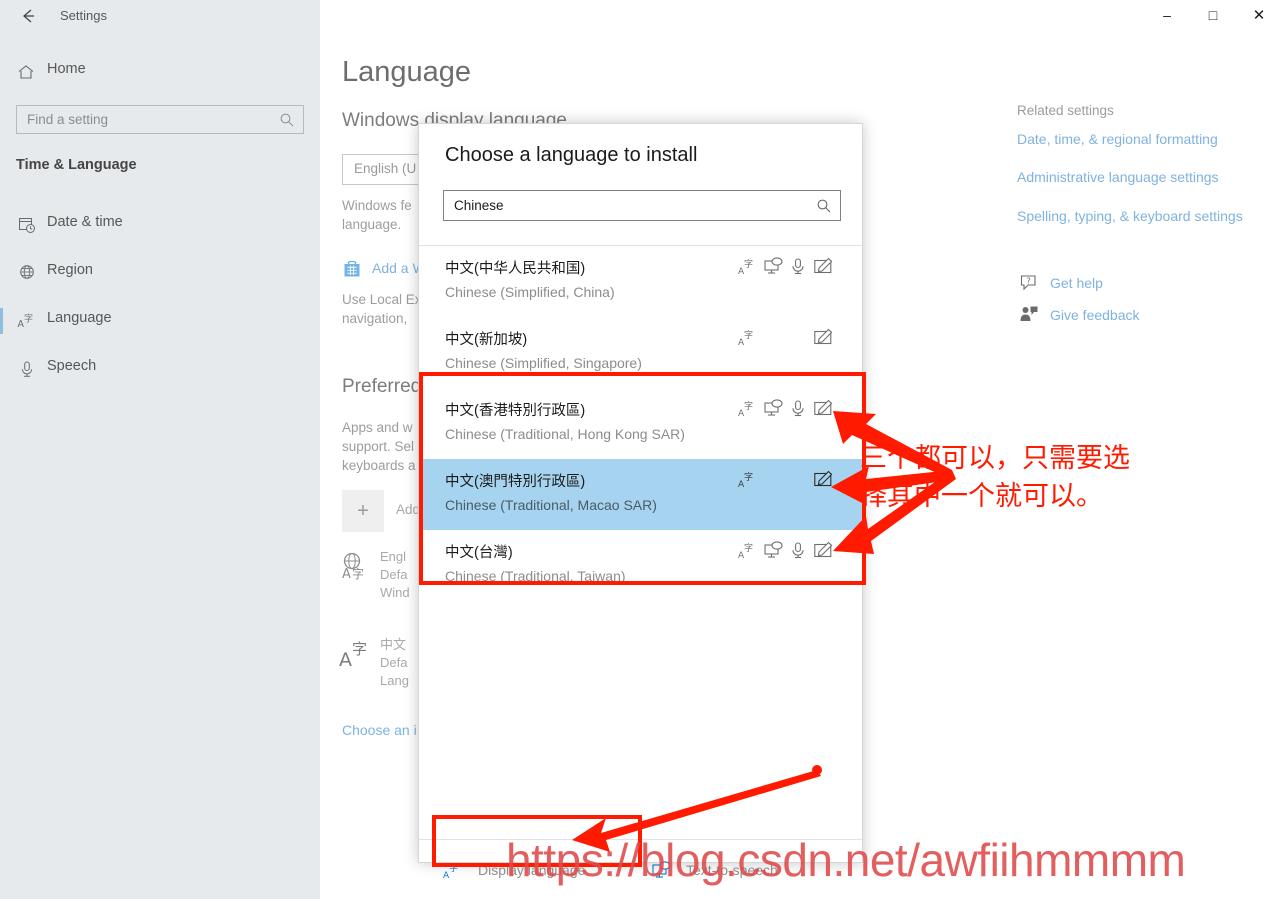 The height and width of the screenshot is (899, 1282). I want to click on display-language-desc-1: Windows fe, so click(377, 205).